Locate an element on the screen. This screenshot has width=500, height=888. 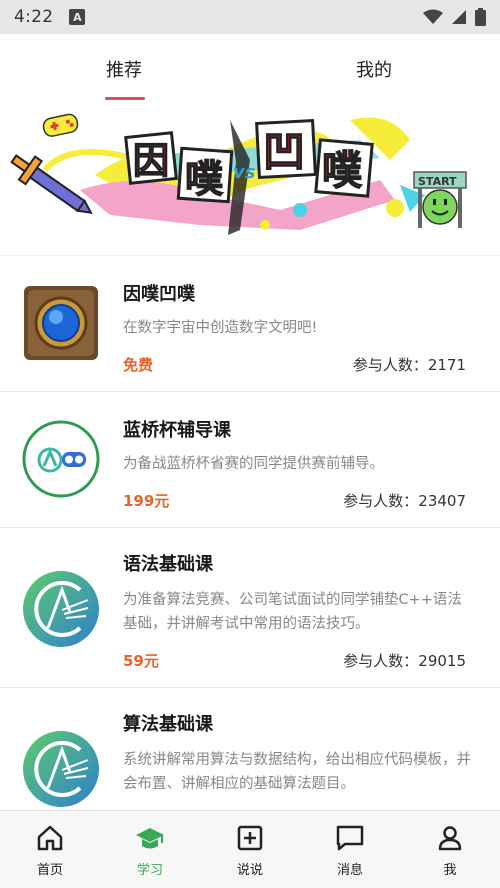
nav-me: 我 is located at coordinates (450, 849).